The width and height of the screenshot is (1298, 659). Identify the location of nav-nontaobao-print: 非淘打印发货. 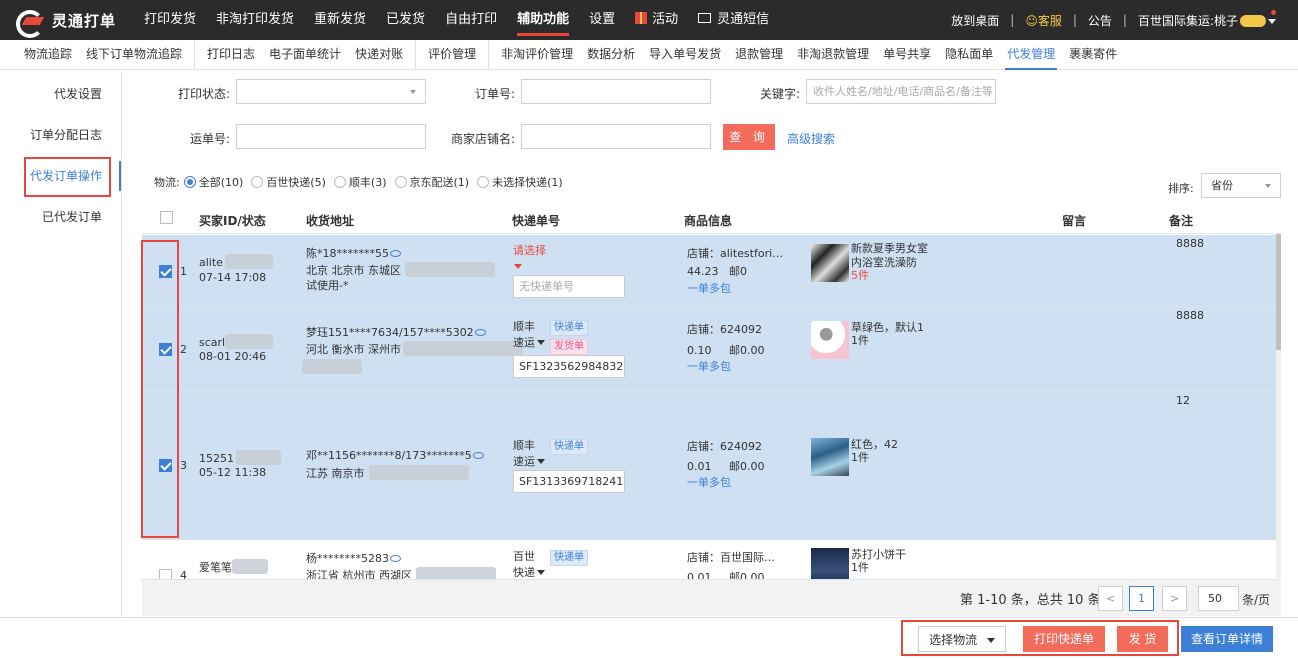
(255, 20).